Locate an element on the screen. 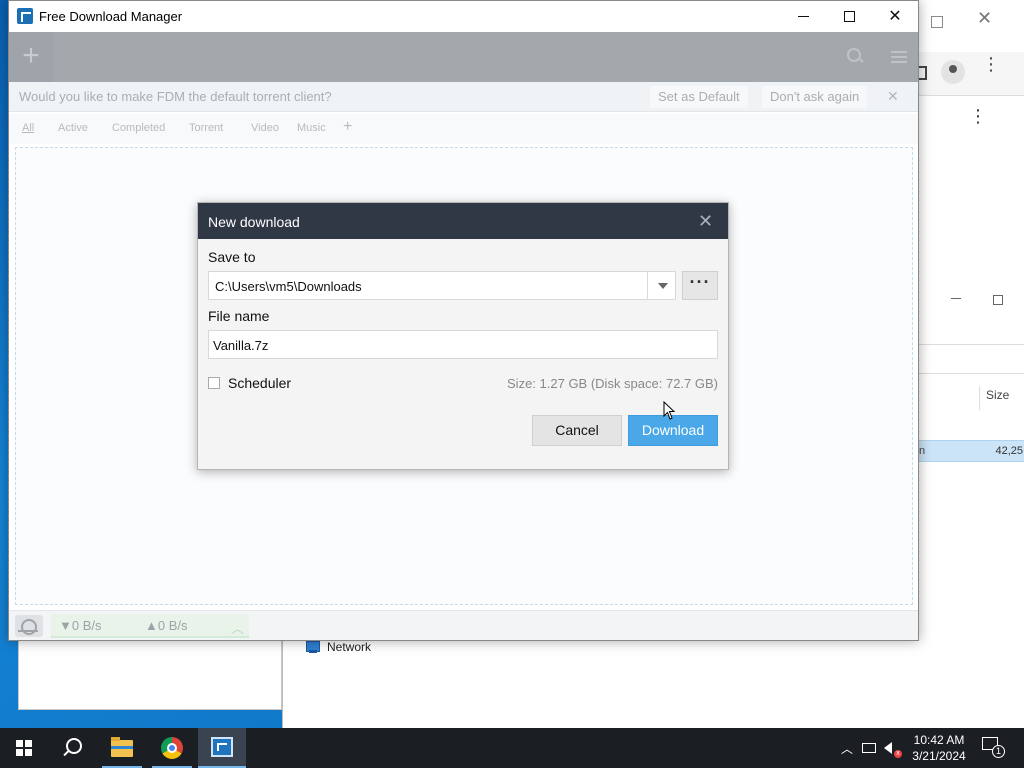 This screenshot has width=1024, height=768. scheduler-label: Scheduler is located at coordinates (259, 383).